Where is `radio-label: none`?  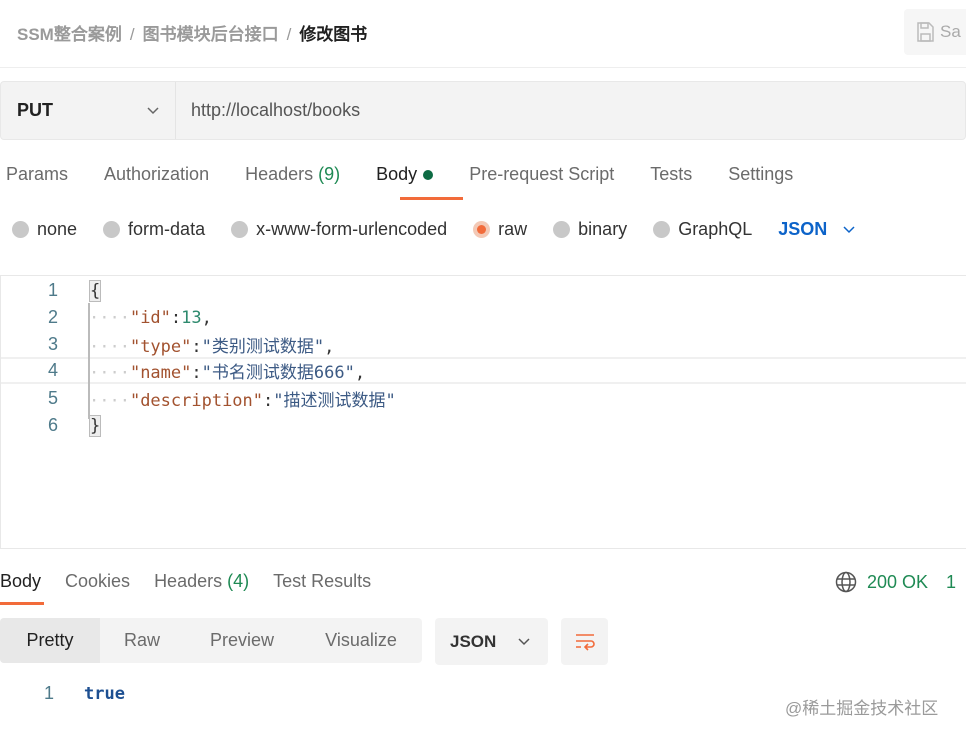
radio-label: none is located at coordinates (57, 229).